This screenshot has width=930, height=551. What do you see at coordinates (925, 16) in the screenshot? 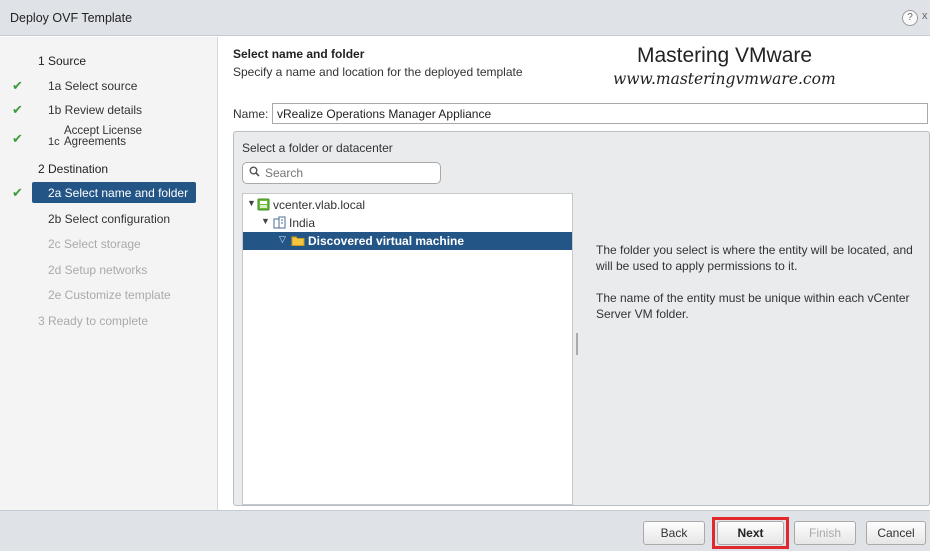
I see `close-icon: x` at bounding box center [925, 16].